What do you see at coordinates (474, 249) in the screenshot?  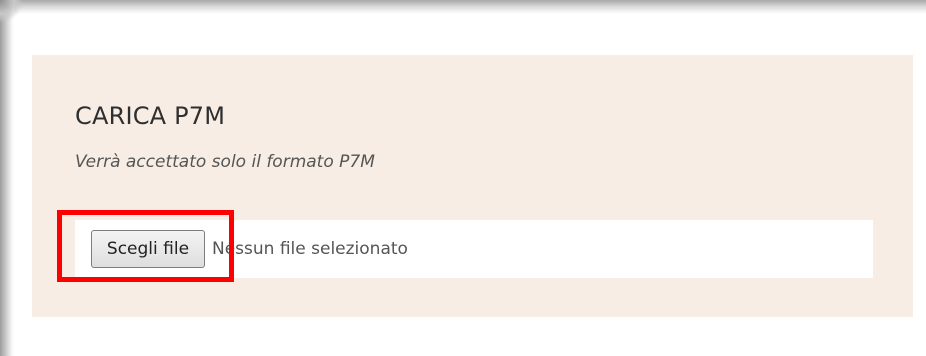 I see `file-input-row: Scegli file Nessun file selezionato` at bounding box center [474, 249].